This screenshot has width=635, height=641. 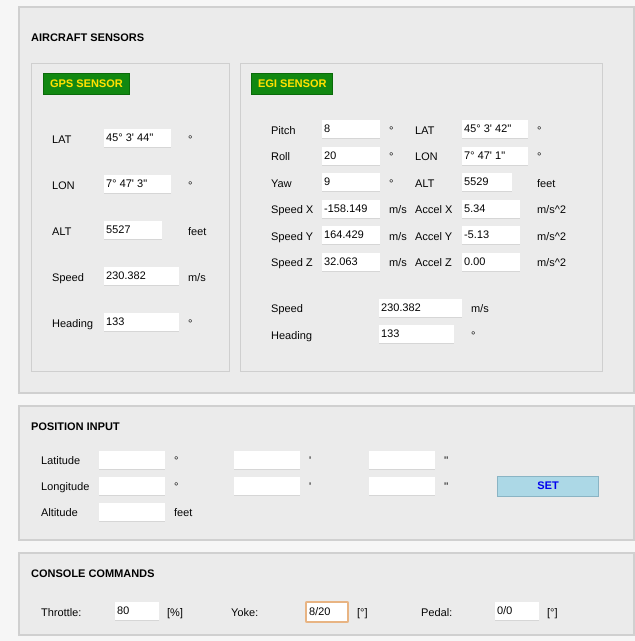 I want to click on input-field: 7° 47' 1'', so click(x=495, y=156).